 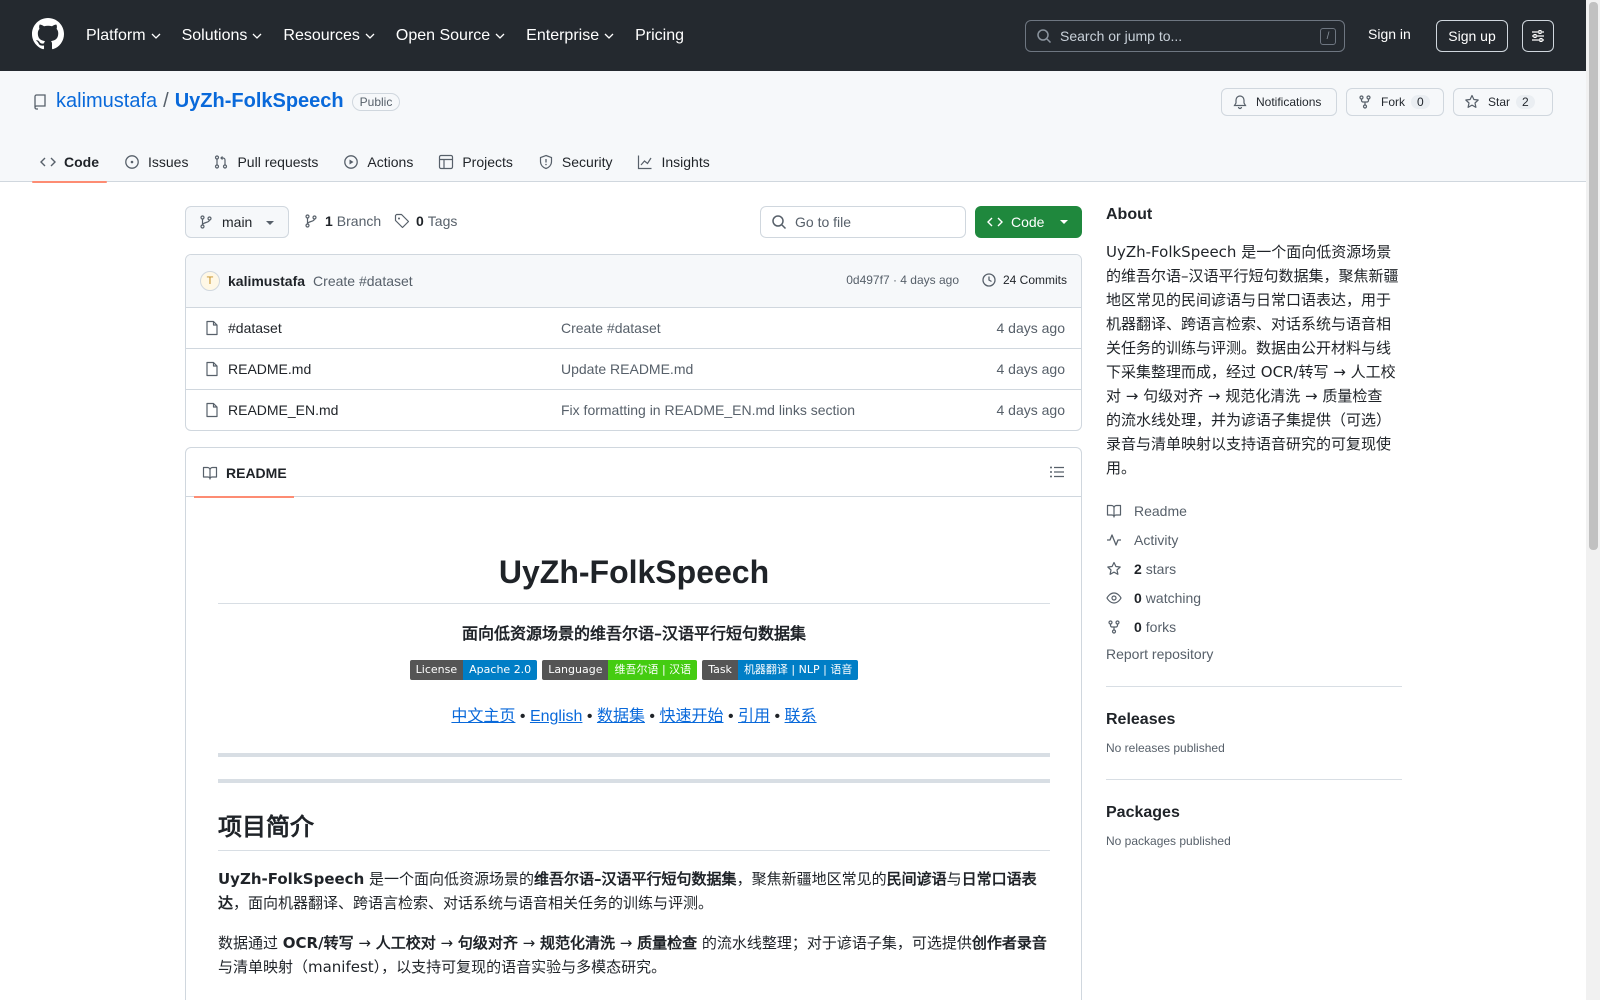 I want to click on tab-projects: Projects, so click(x=475, y=161).